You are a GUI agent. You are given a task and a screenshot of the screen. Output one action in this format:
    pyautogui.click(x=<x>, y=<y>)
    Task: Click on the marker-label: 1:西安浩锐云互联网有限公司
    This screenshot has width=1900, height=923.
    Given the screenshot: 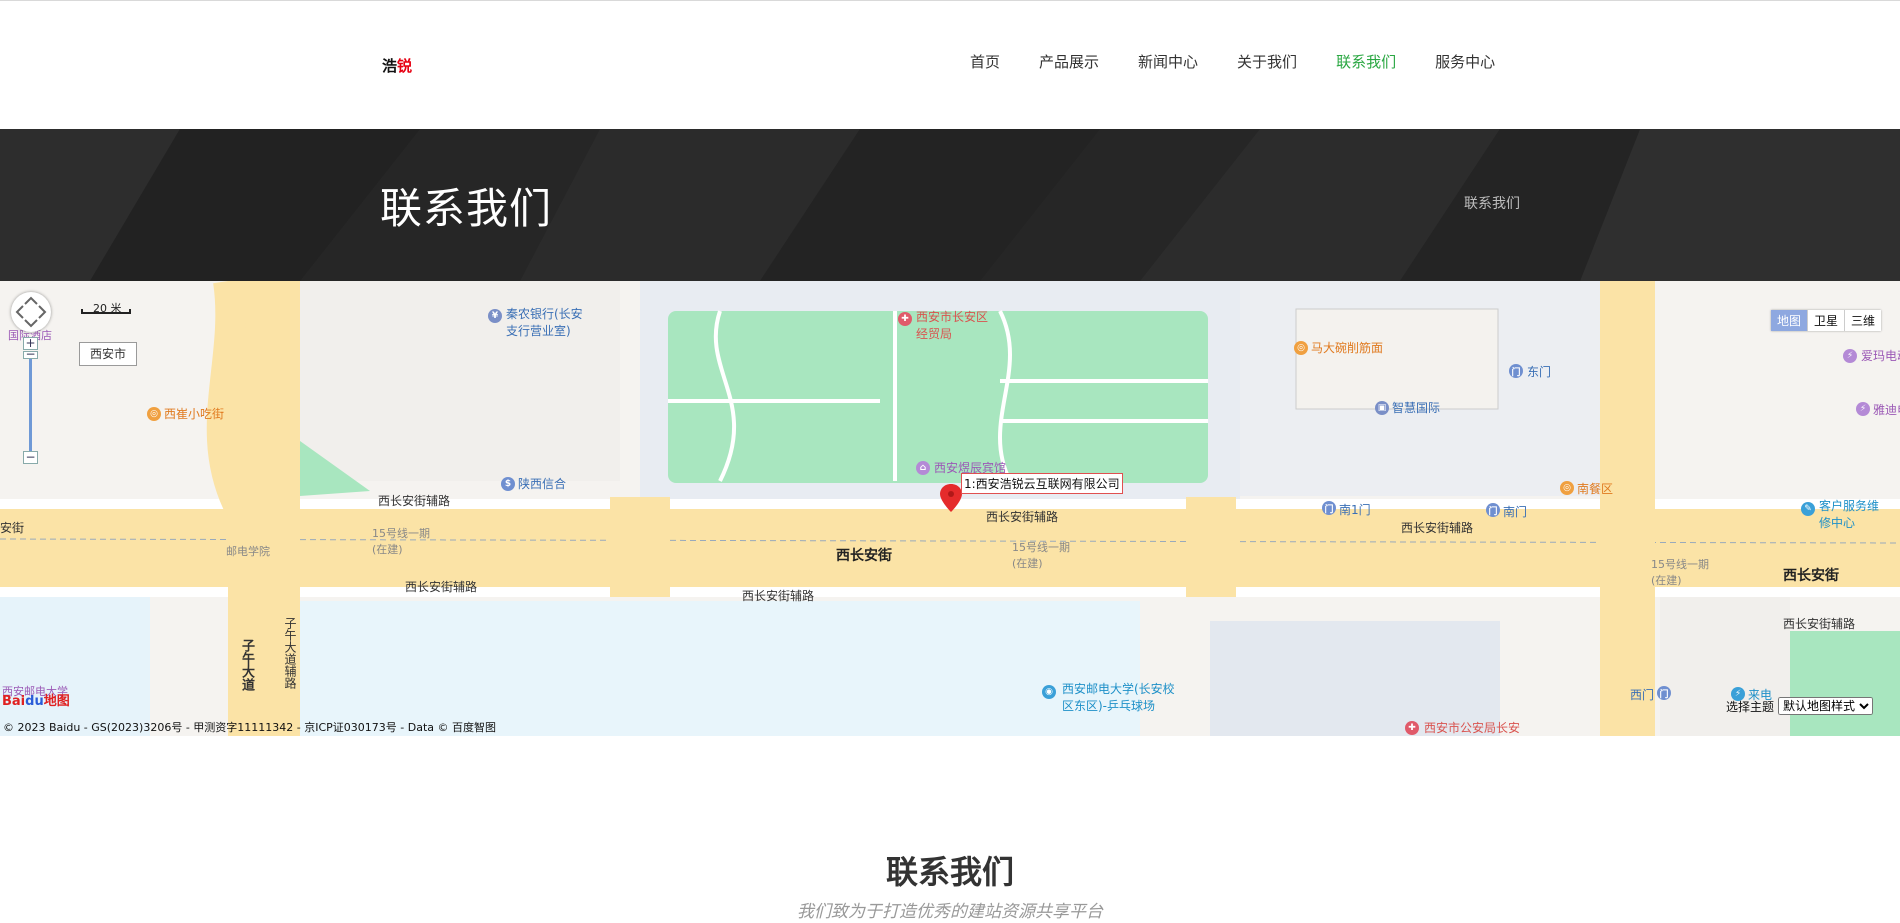 What is the action you would take?
    pyautogui.click(x=1042, y=483)
    